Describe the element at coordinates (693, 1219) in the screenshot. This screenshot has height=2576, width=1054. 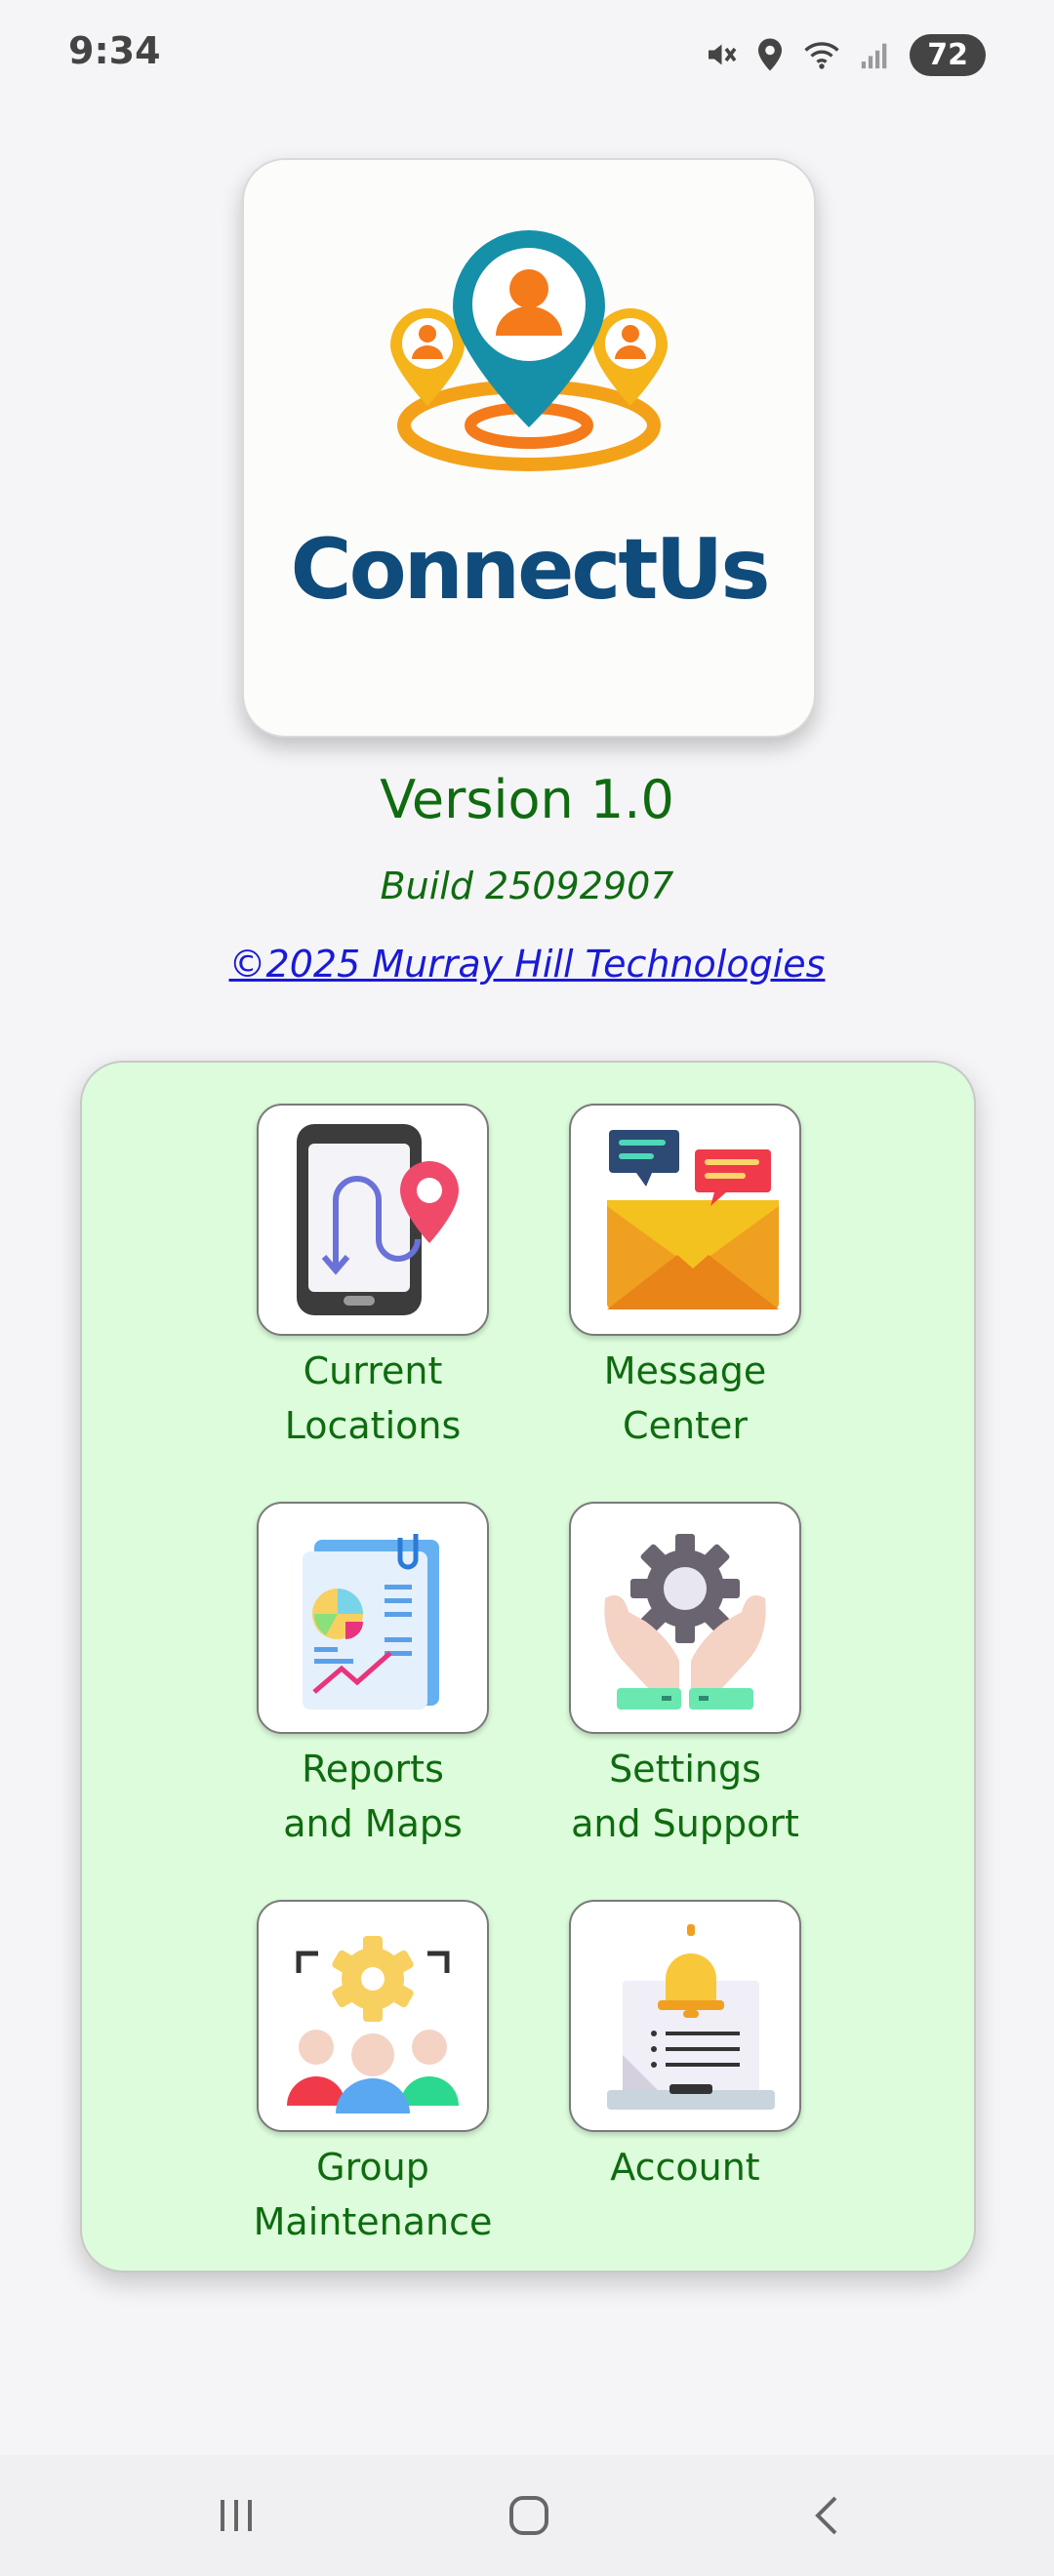
I see `envelope-chat-icon` at that location.